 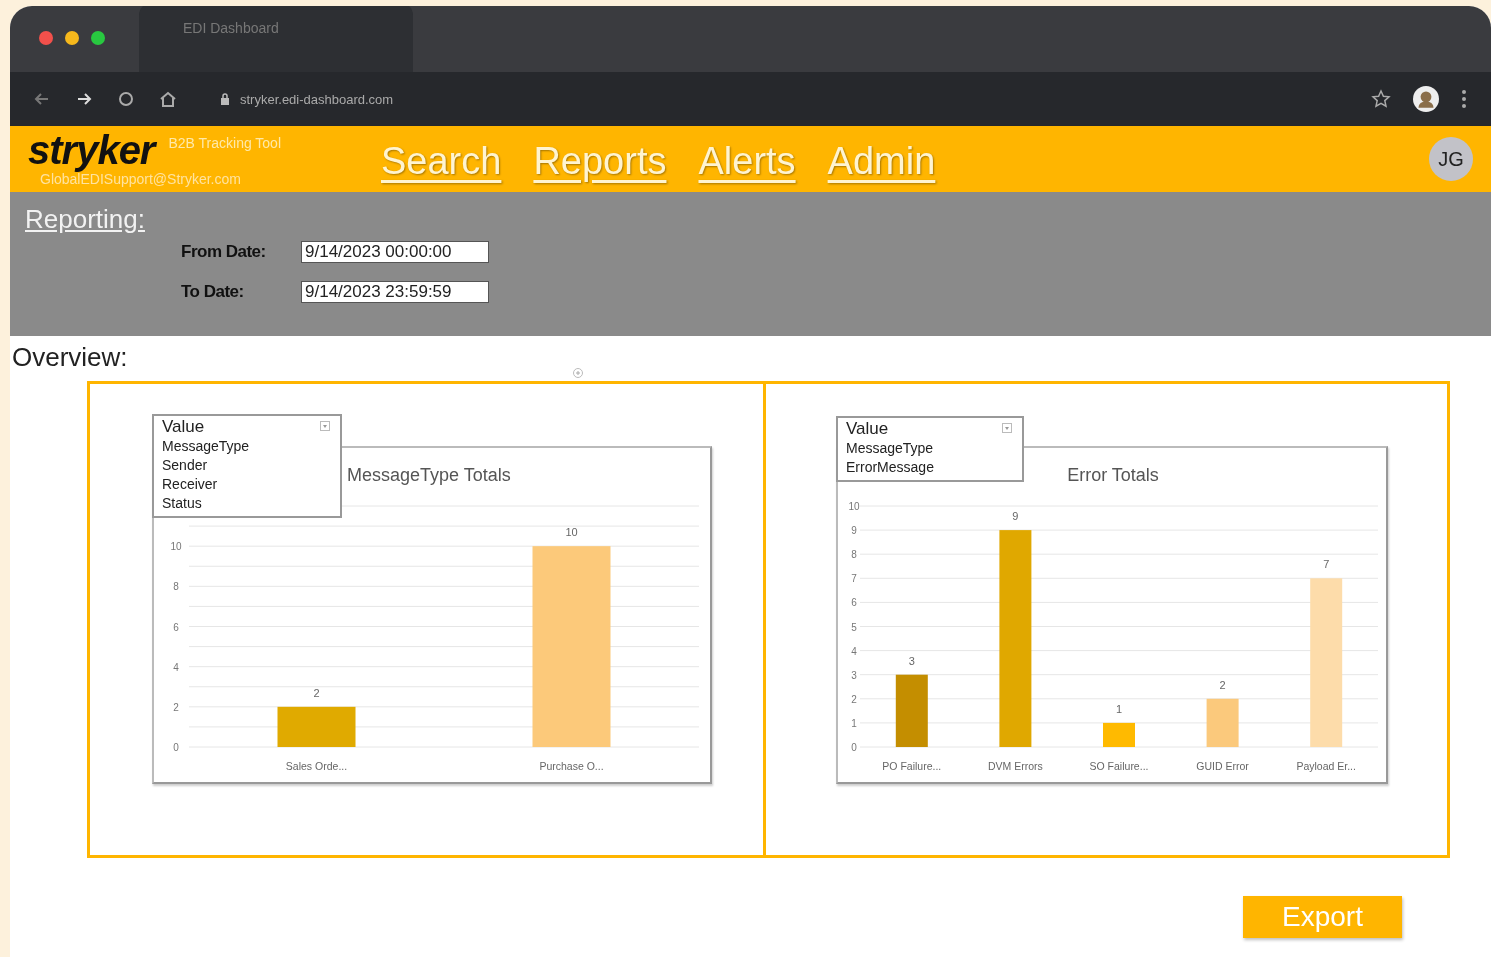 What do you see at coordinates (1015, 766) in the screenshot?
I see `category-label: DVM Errors` at bounding box center [1015, 766].